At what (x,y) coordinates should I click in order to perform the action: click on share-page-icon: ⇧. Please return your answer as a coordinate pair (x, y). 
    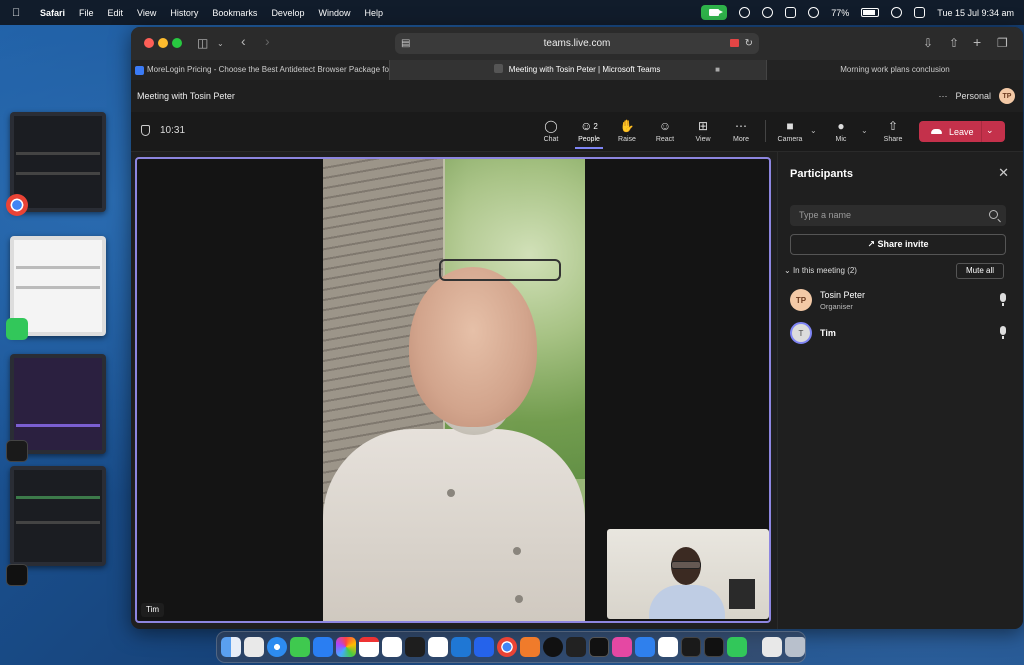
    Looking at the image, I should click on (954, 43).